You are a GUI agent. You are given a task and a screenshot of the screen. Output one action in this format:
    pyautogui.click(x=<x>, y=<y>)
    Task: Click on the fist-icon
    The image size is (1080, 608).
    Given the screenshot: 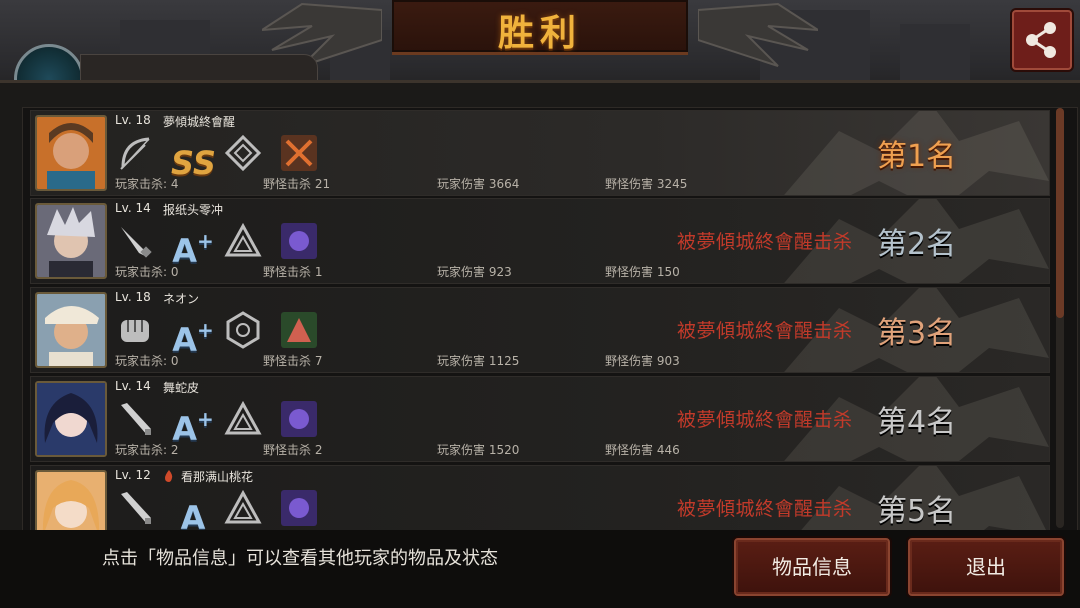 What is the action you would take?
    pyautogui.click(x=135, y=331)
    